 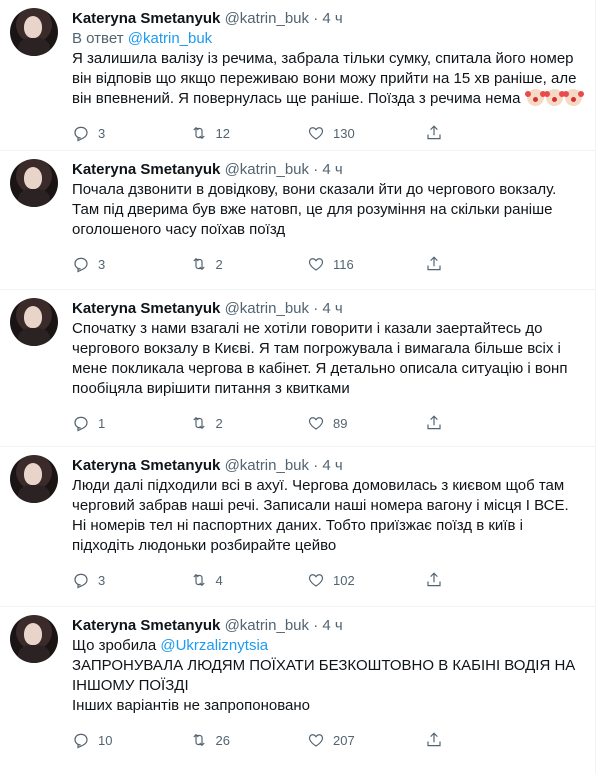 I want to click on like-button: 207, so click(x=358, y=740).